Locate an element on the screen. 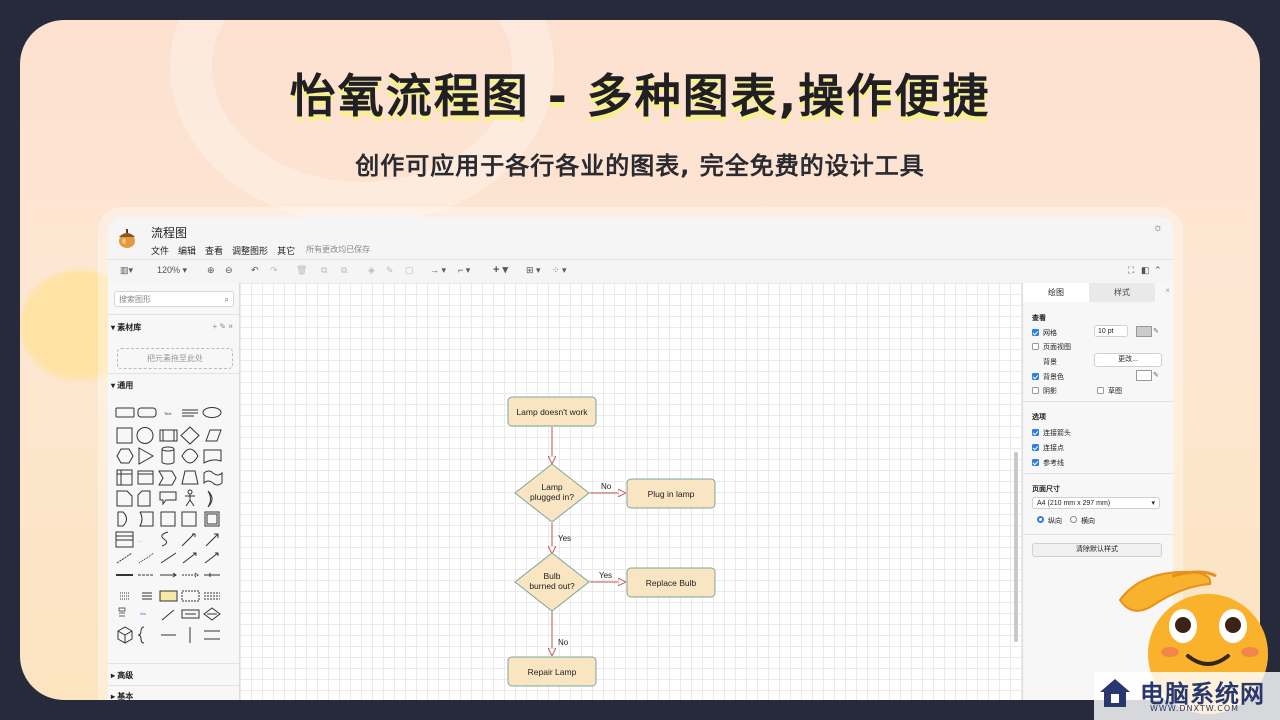 This screenshot has height=720, width=1280. undo-icon: ↶ is located at coordinates (255, 270).